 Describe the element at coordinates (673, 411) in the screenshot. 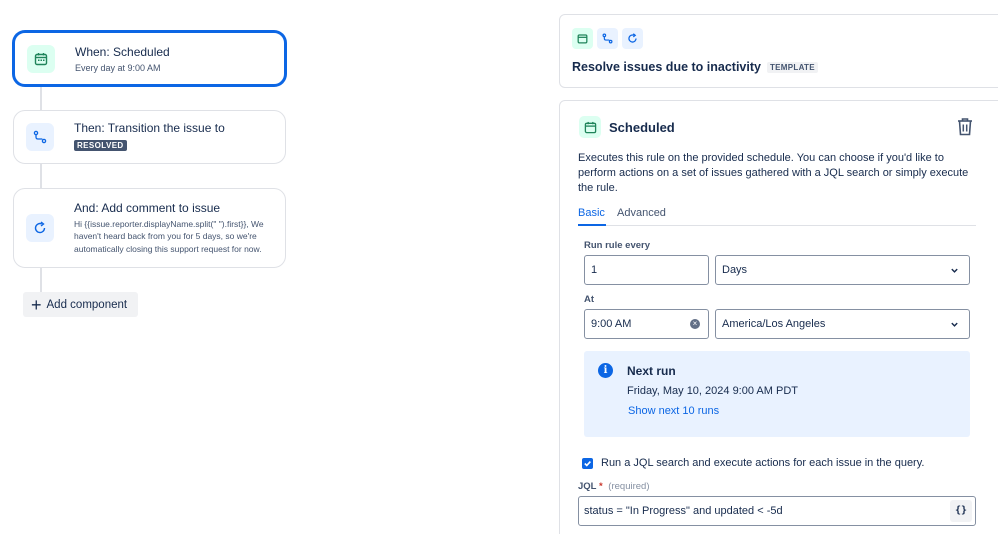

I see `show-next-runs-link: Show next 10 runs` at that location.